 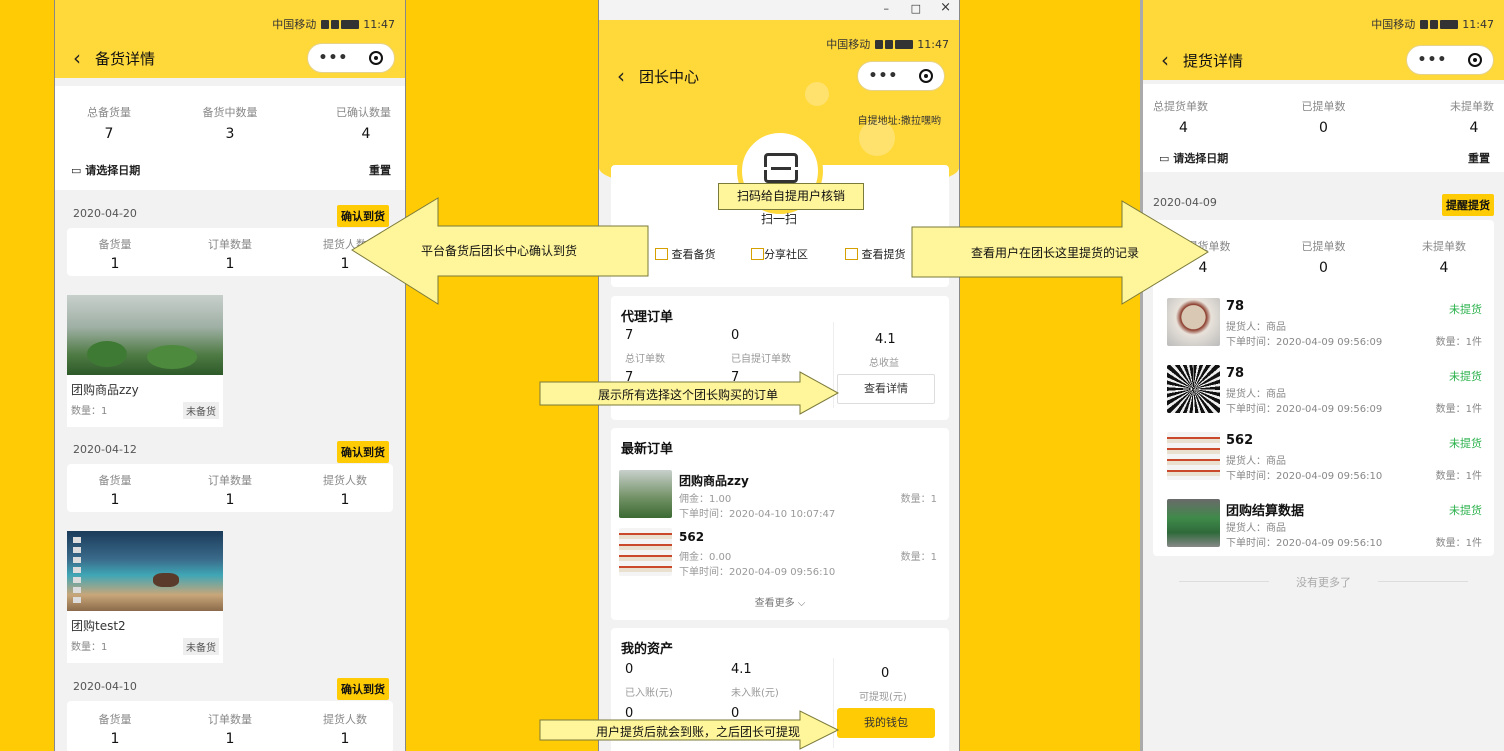 What do you see at coordinates (791, 196) in the screenshot?
I see `scan-callout: 扫码给自提用户核销` at bounding box center [791, 196].